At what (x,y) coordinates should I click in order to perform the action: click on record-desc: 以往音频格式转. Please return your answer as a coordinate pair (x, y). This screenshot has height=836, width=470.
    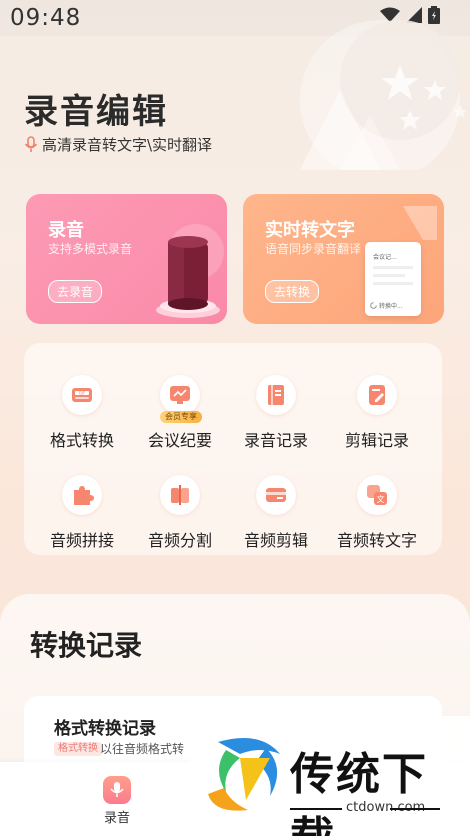
    Looking at the image, I should click on (142, 749).